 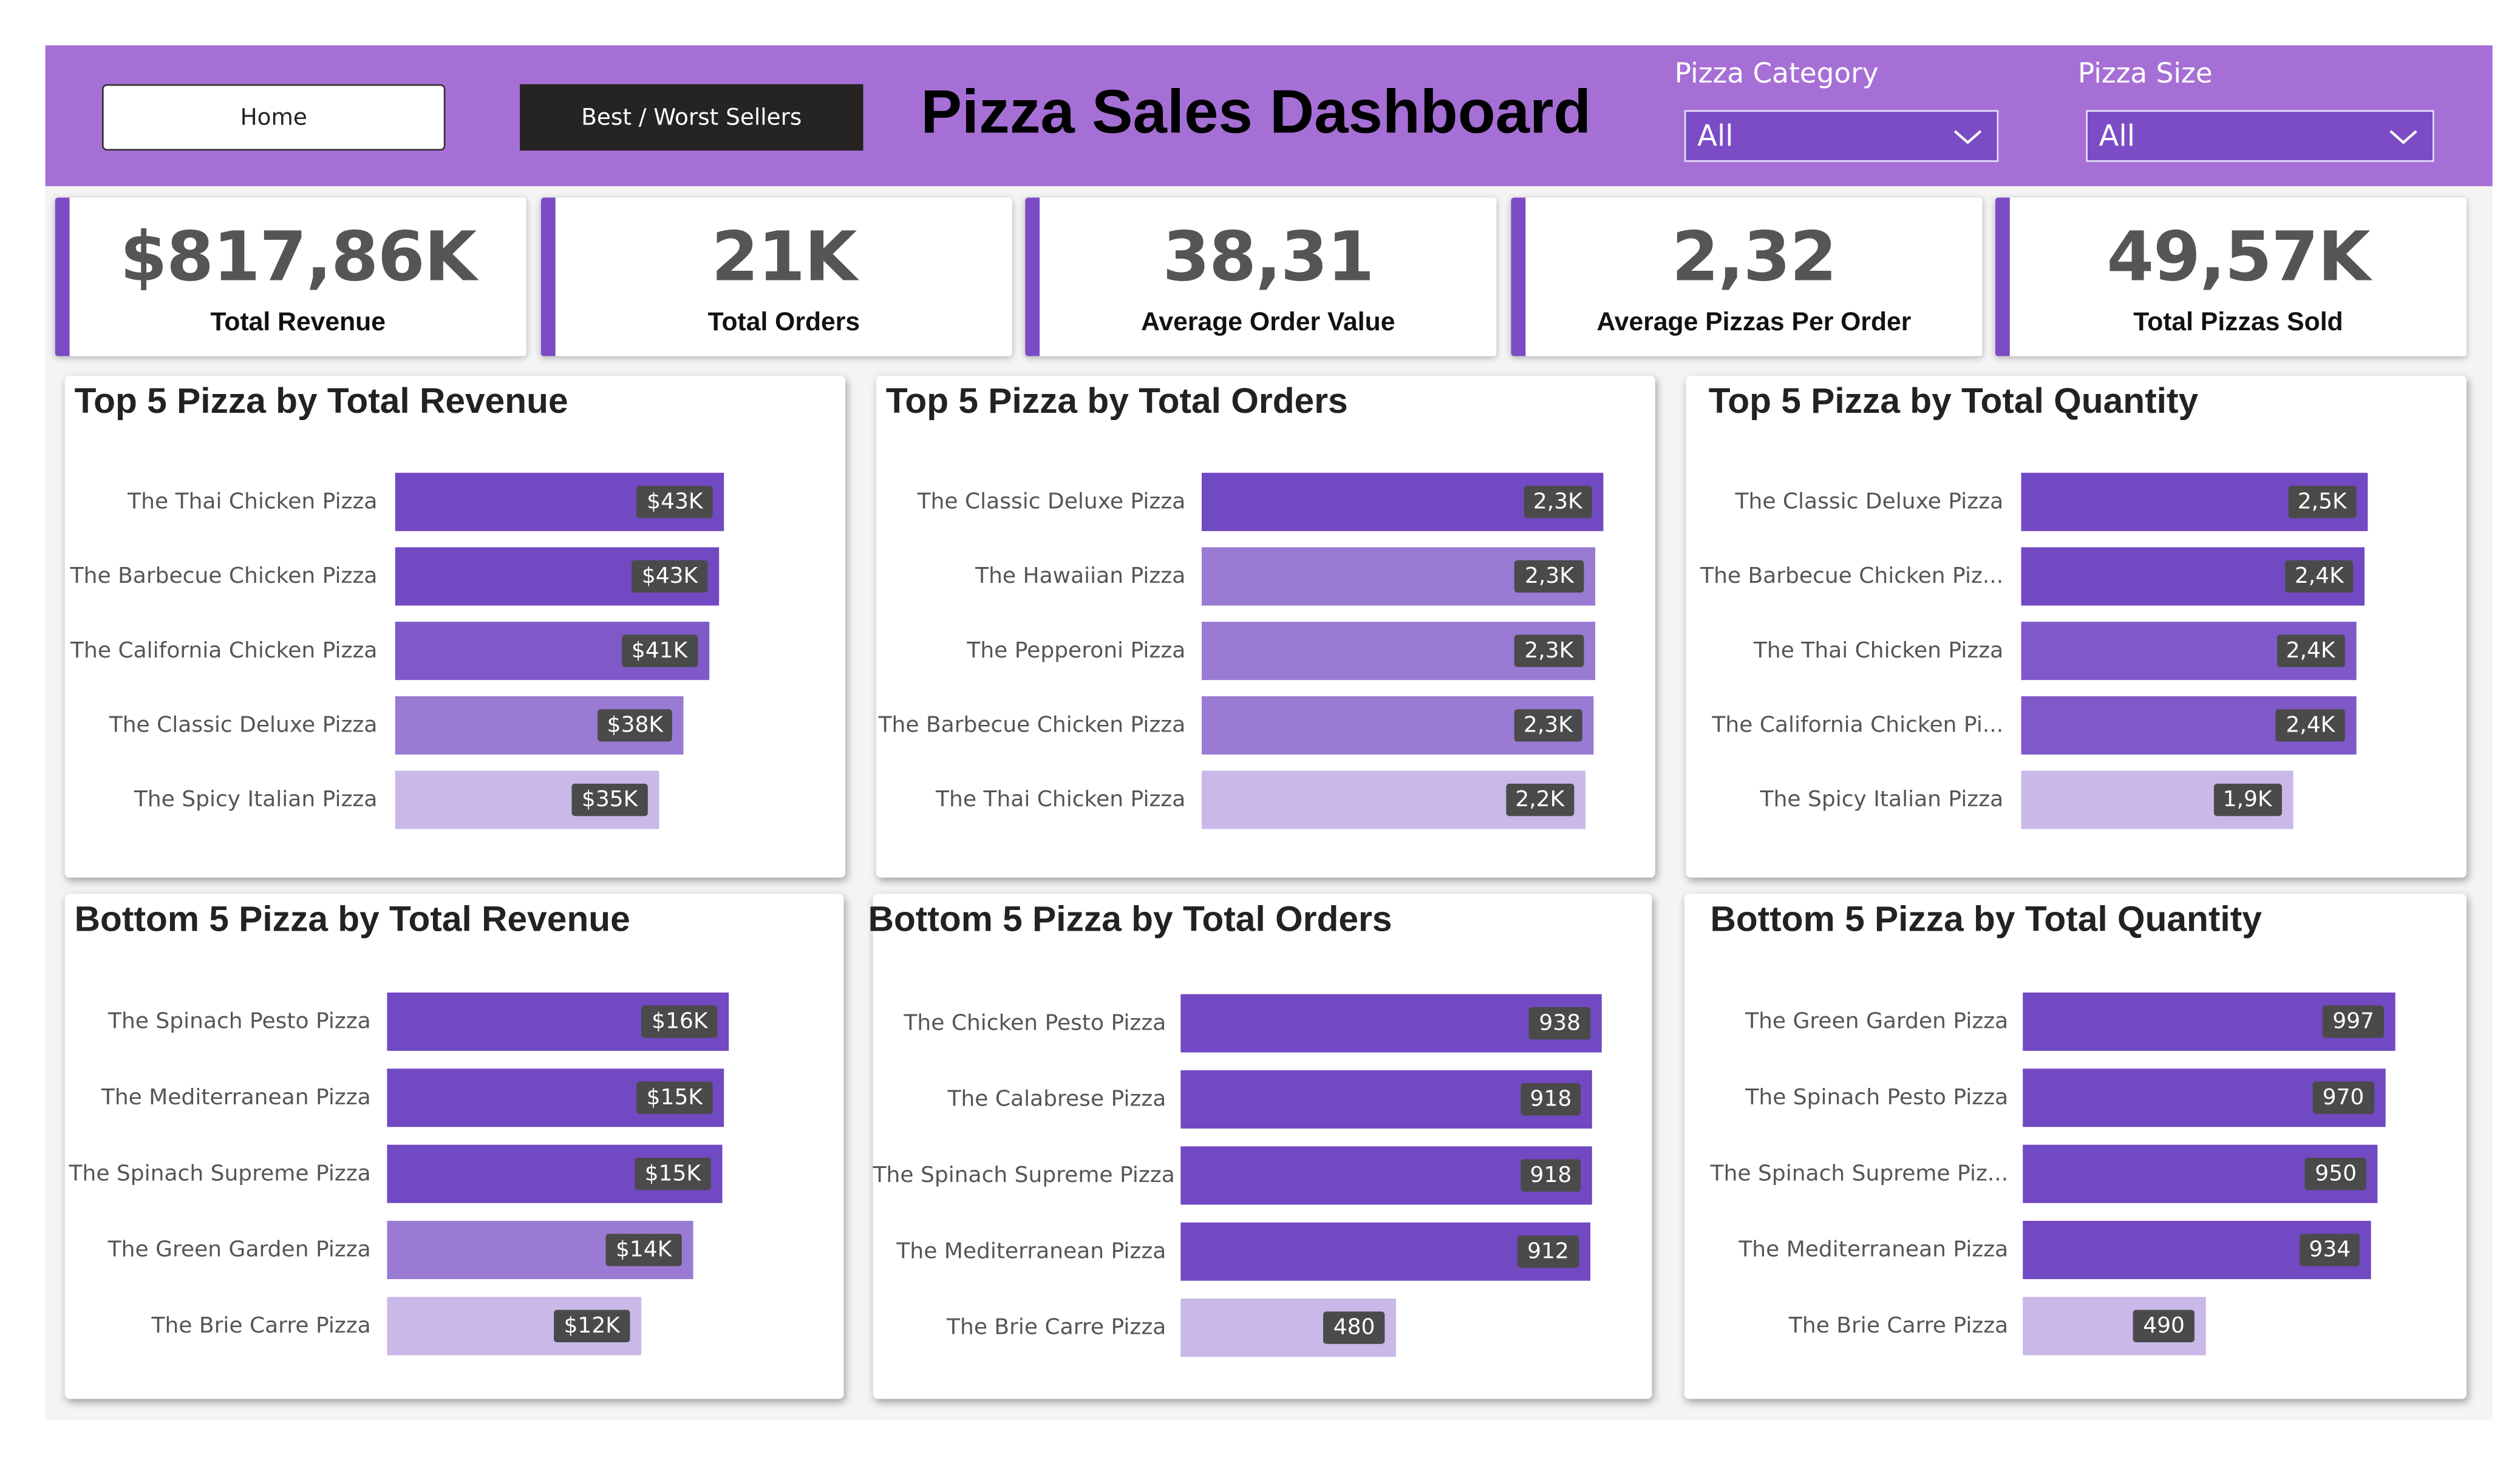 I want to click on home-button: Home, so click(x=274, y=117).